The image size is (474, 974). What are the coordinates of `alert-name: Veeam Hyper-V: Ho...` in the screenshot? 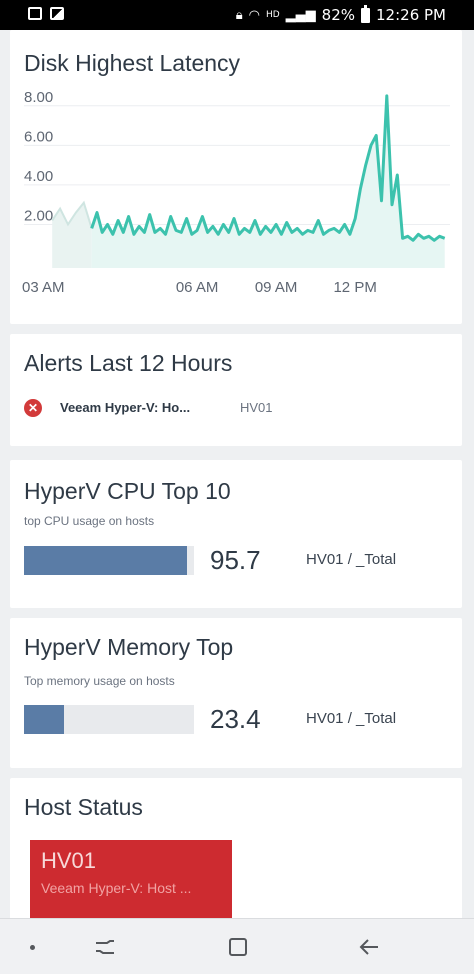 It's located at (125, 407).